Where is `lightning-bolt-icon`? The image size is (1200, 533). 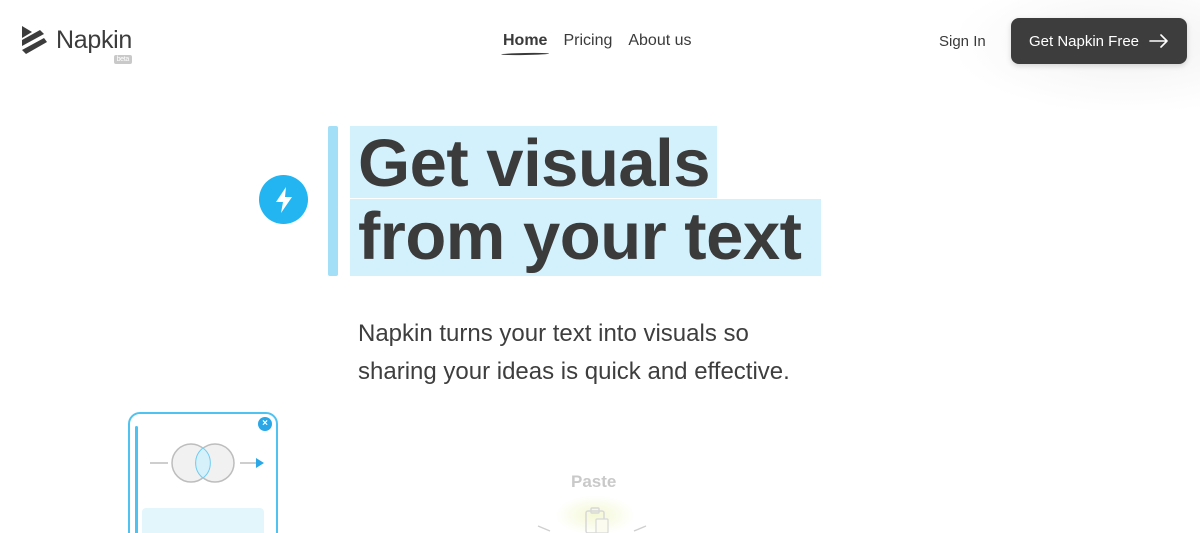
lightning-bolt-icon is located at coordinates (283, 199).